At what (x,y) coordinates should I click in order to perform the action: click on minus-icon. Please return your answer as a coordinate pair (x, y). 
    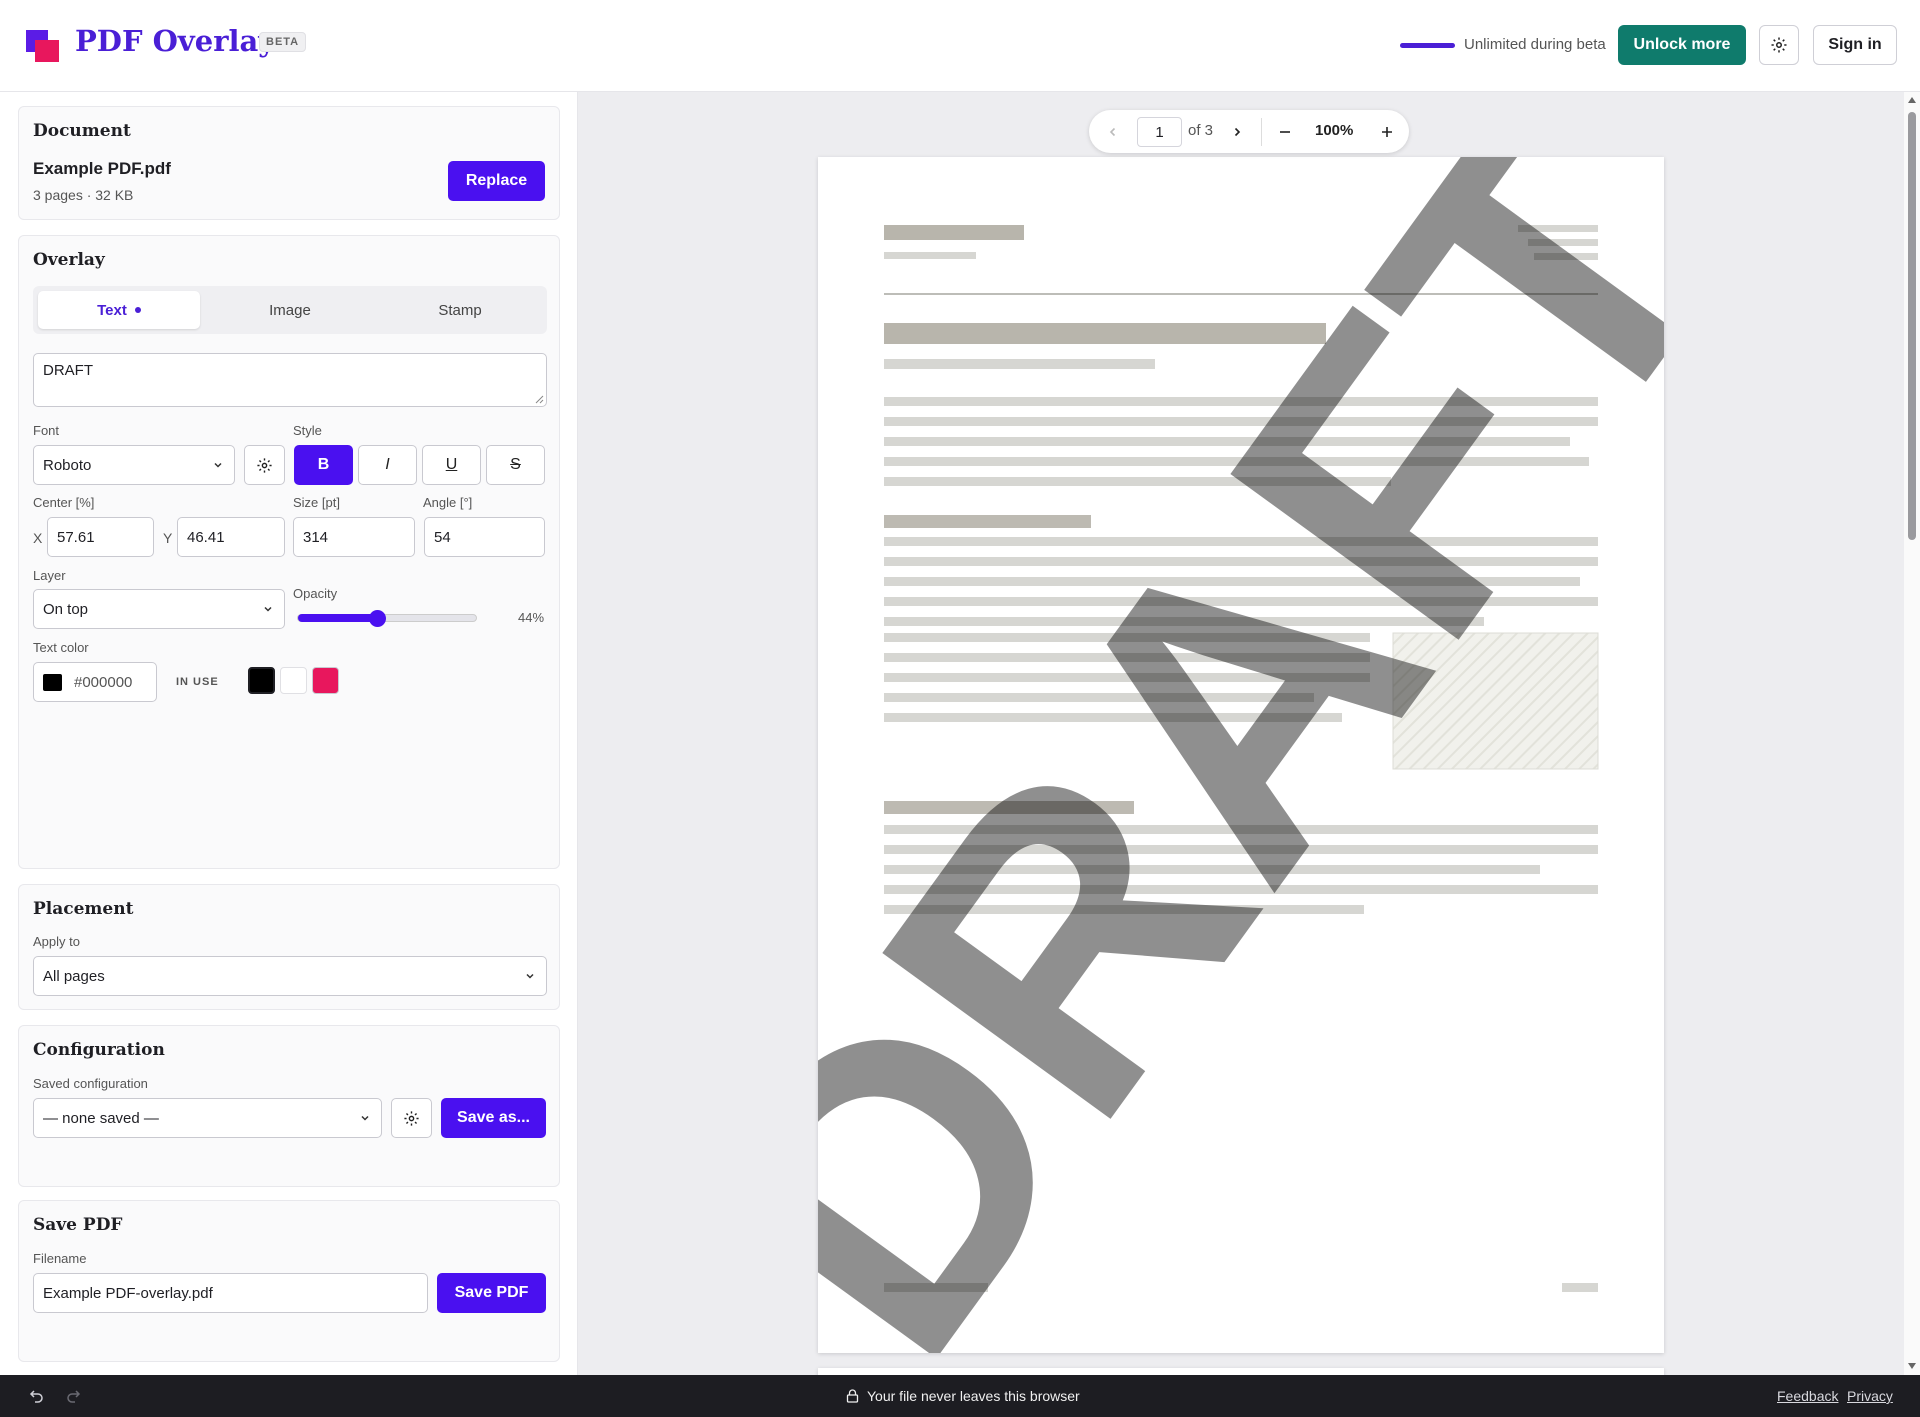
    Looking at the image, I should click on (1285, 132).